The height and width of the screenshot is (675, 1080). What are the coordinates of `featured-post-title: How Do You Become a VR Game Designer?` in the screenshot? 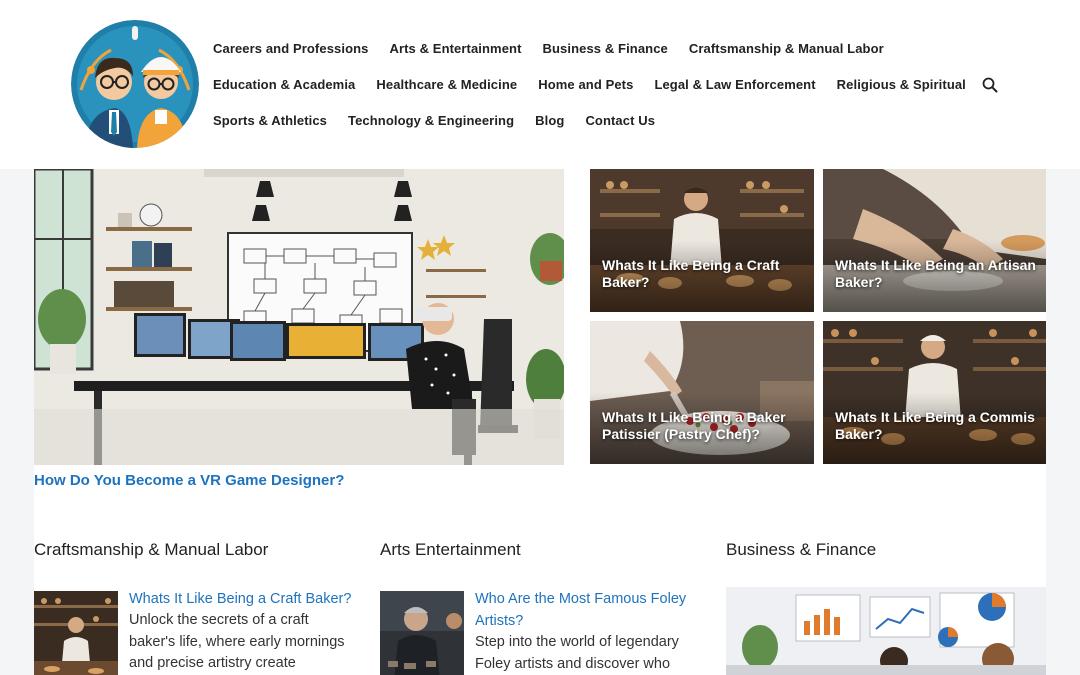 It's located at (189, 480).